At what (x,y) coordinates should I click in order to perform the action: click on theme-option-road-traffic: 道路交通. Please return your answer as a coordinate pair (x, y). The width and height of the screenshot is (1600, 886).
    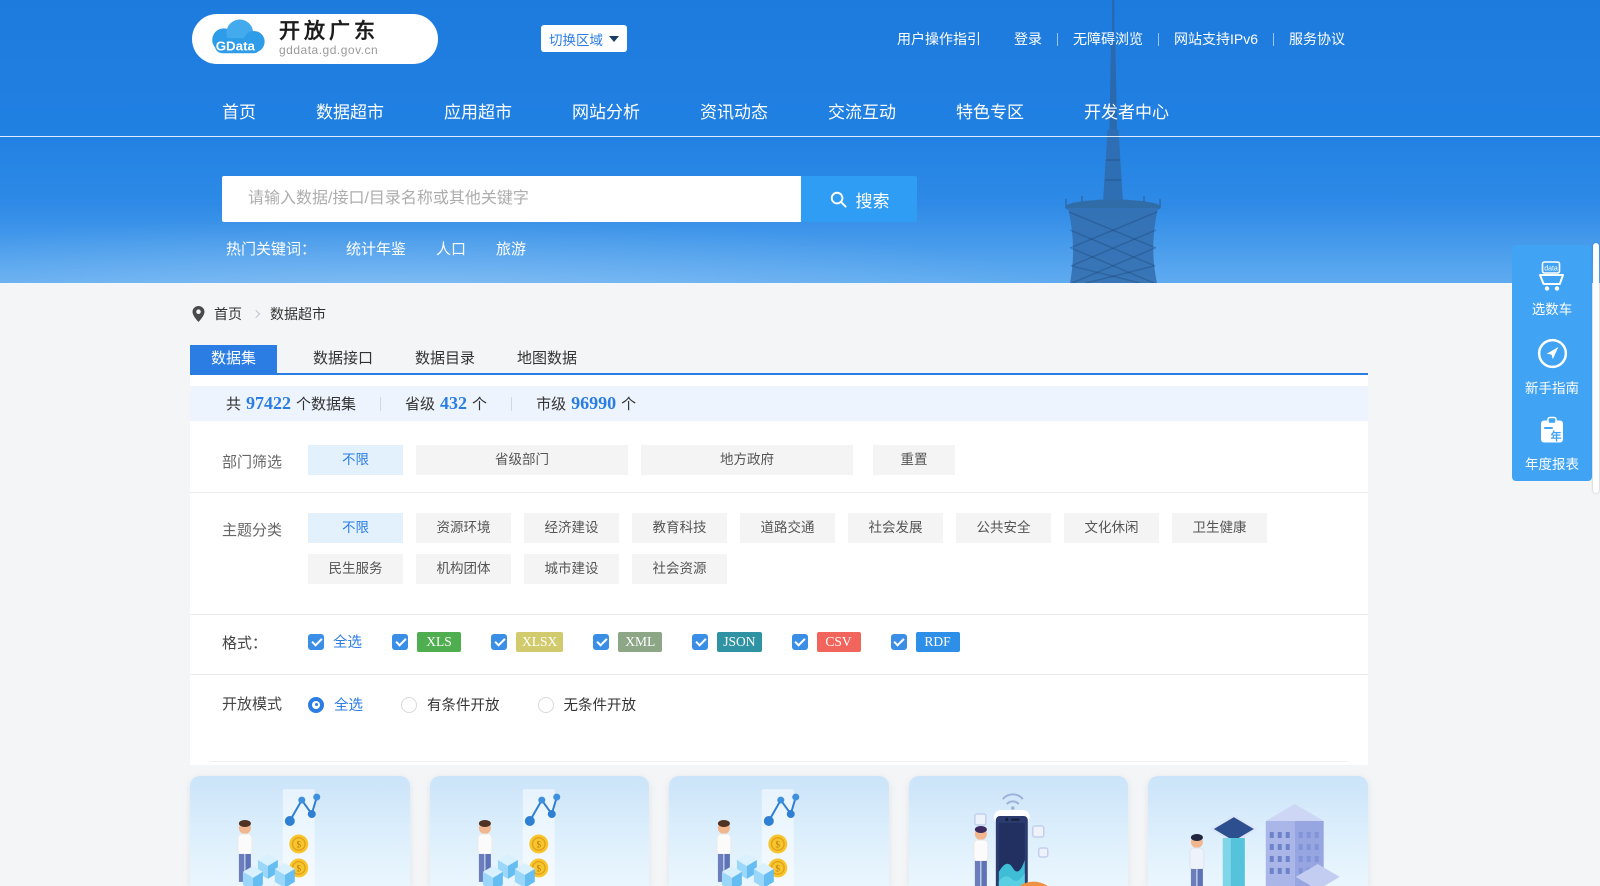
    Looking at the image, I should click on (787, 528).